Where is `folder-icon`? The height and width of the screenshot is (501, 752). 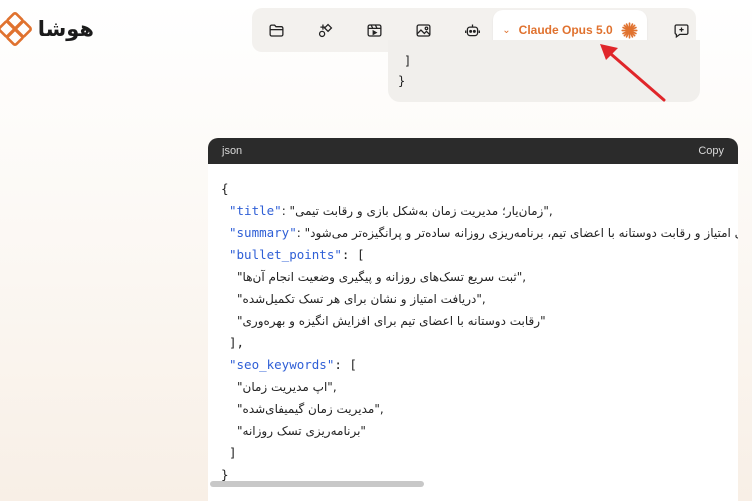 folder-icon is located at coordinates (276, 30).